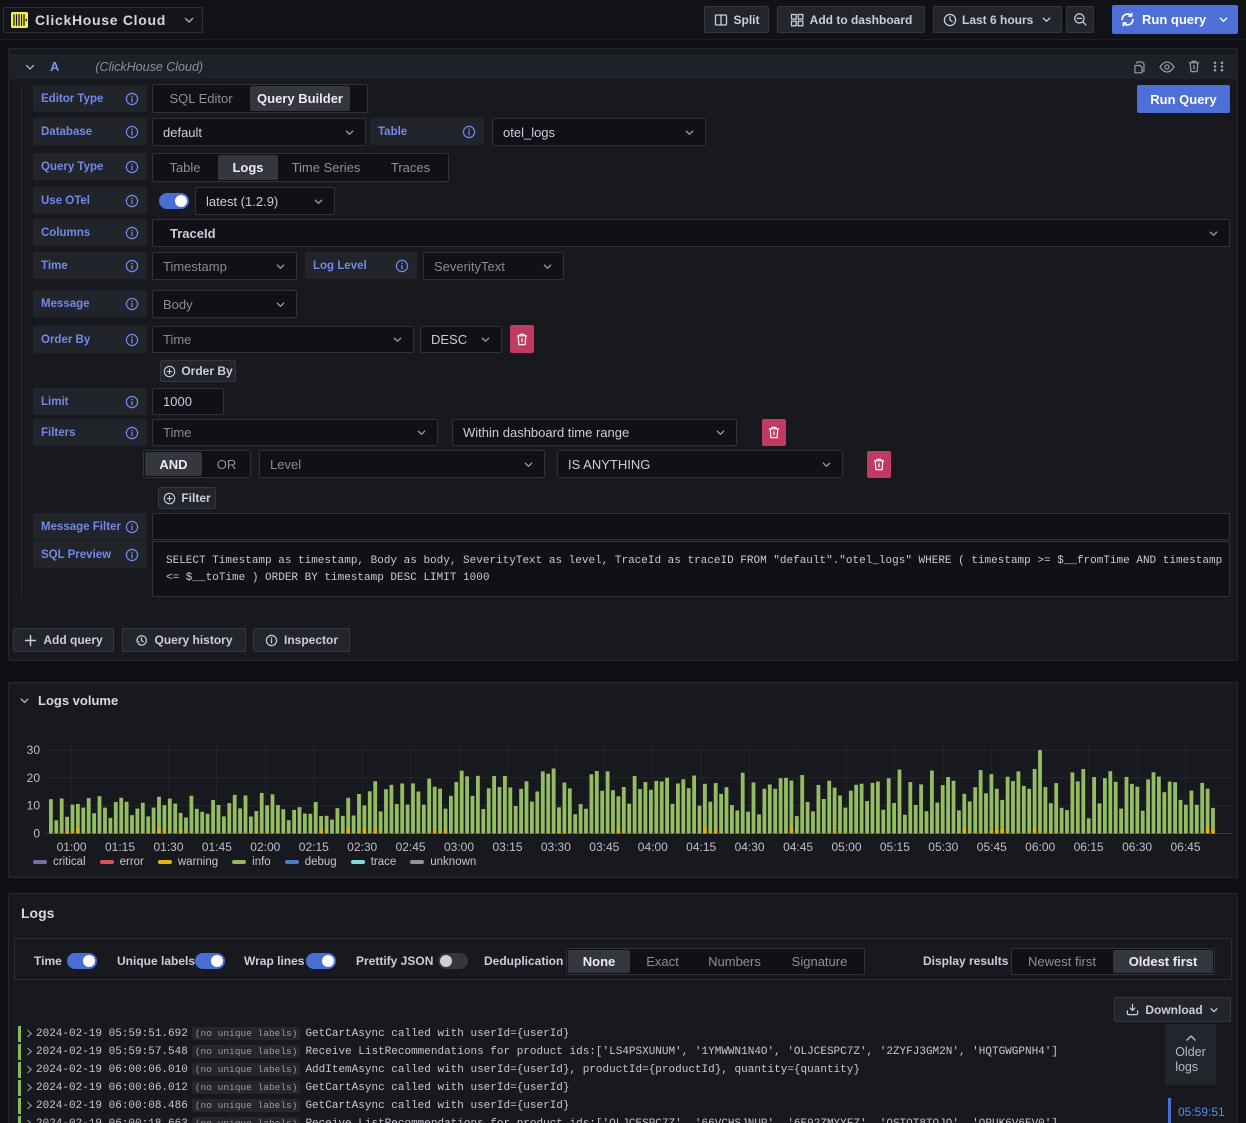  Describe the element at coordinates (36, 834) in the screenshot. I see `svg-text: 0` at that location.